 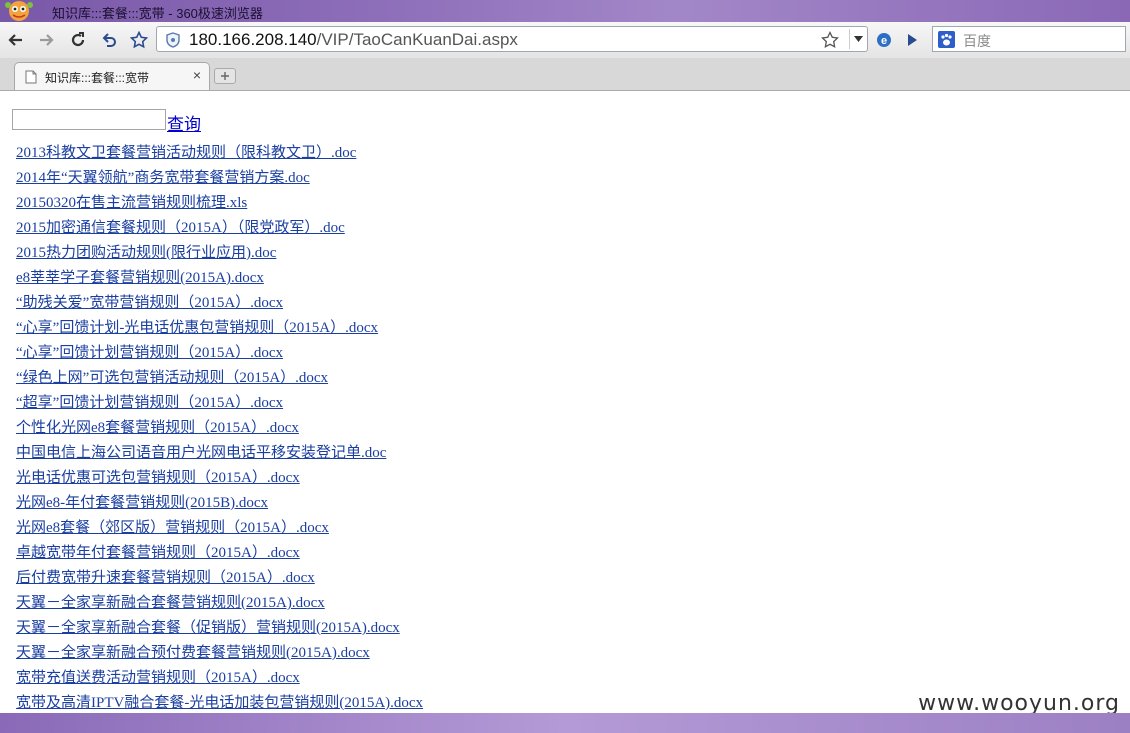 I want to click on file-link: 宽带充值送费活动营销规则（2015A）.docx, so click(x=158, y=678).